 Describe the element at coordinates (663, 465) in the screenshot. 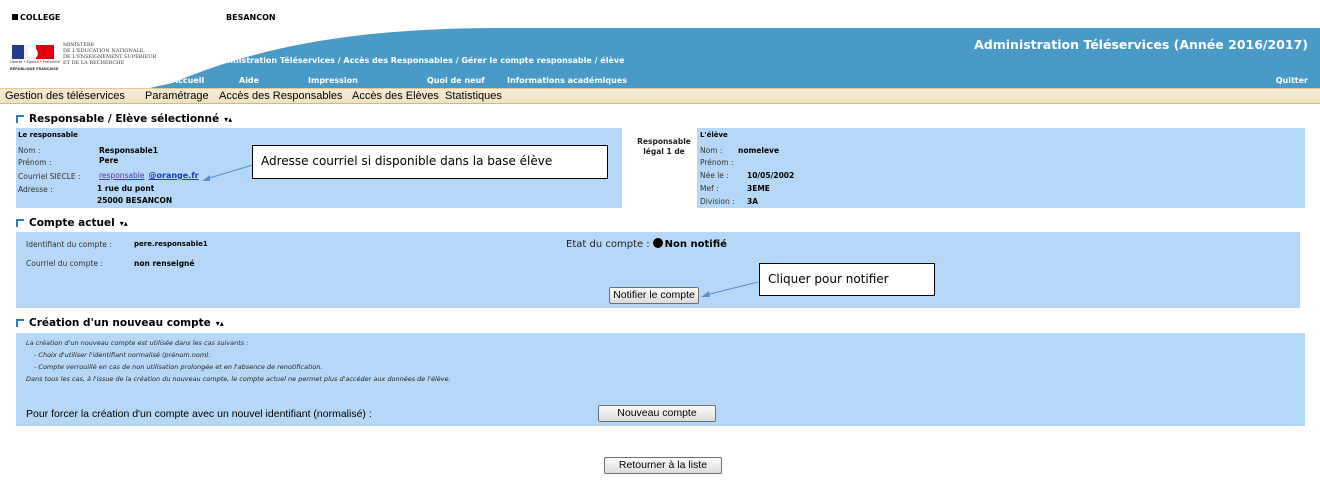

I see `back-to-list-button: Retourner à la liste` at that location.